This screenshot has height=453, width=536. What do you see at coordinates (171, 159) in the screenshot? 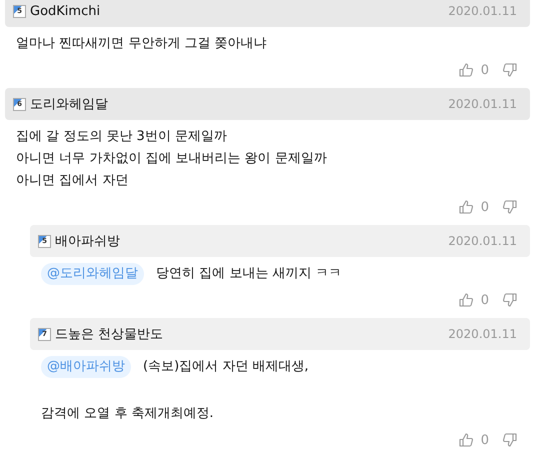
I see `comment-text: 아니면 너무 가차없이 집에 보내버리는 왕이 문제일까` at bounding box center [171, 159].